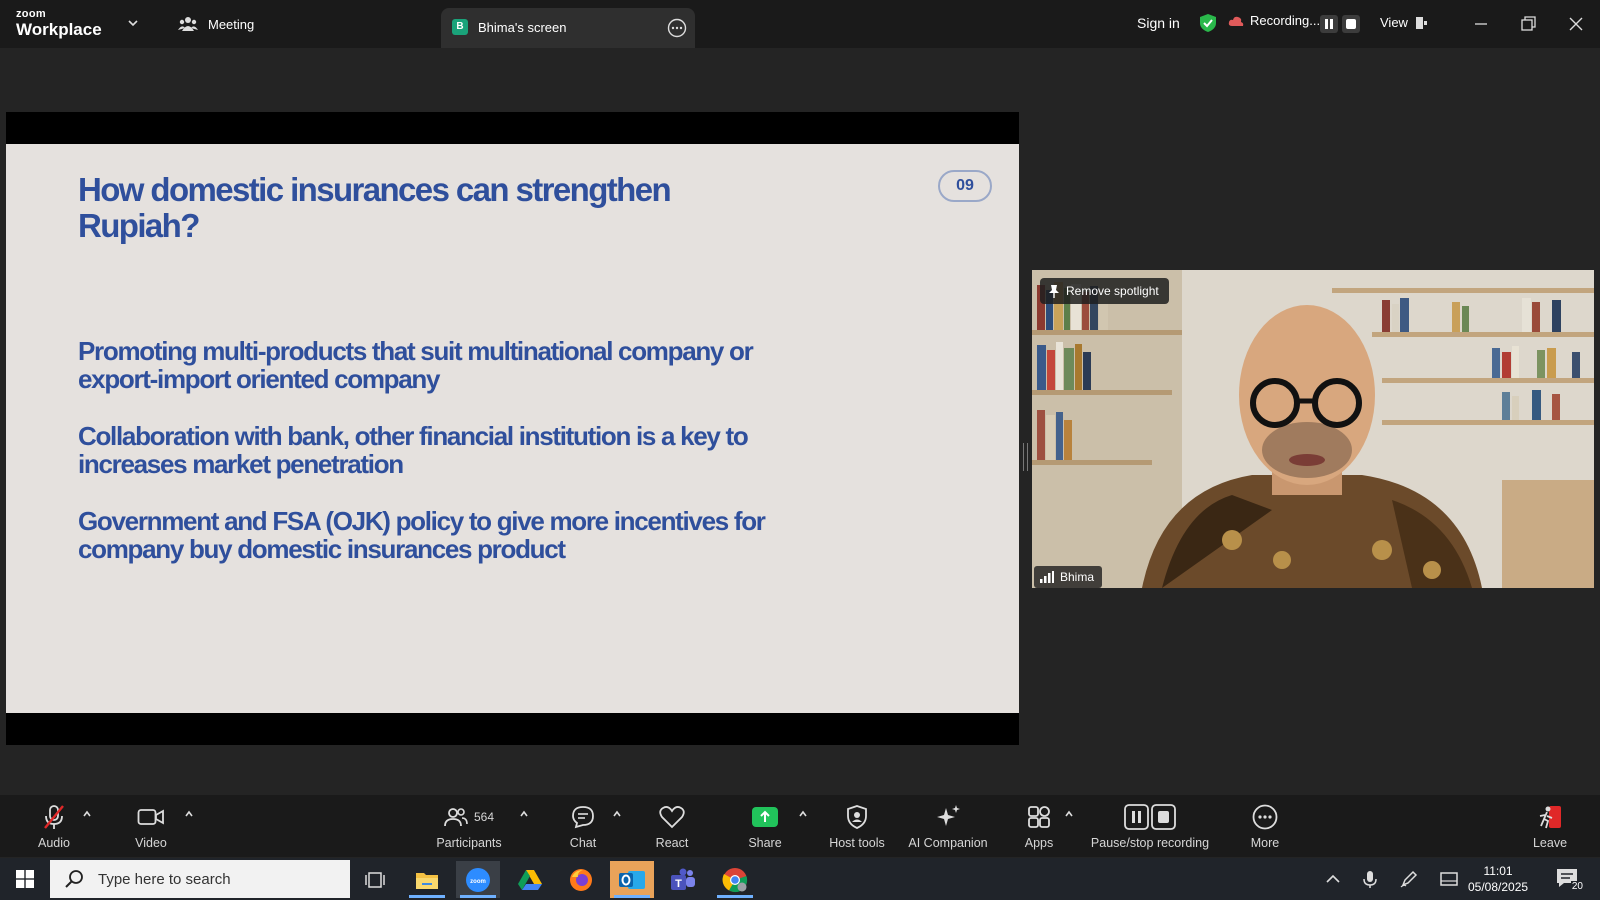  What do you see at coordinates (948, 843) in the screenshot?
I see `ai-companion-label: AI Companion` at bounding box center [948, 843].